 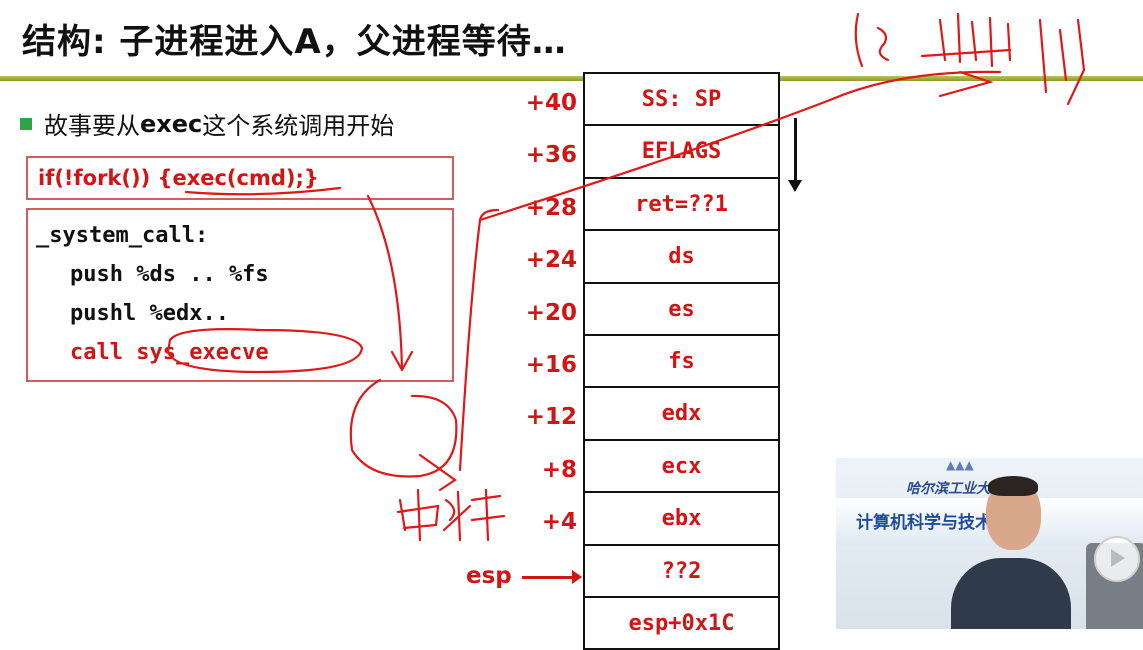 What do you see at coordinates (474, 515) in the screenshot?
I see `ink-text-duan` at bounding box center [474, 515].